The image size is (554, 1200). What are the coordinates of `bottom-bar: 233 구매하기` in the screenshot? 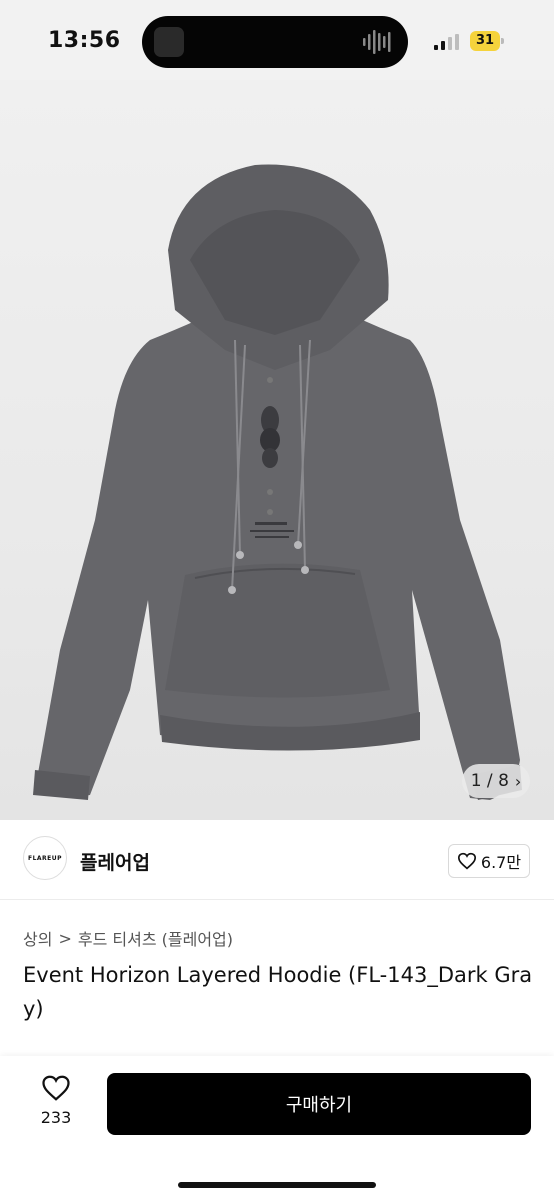 It's located at (277, 1128).